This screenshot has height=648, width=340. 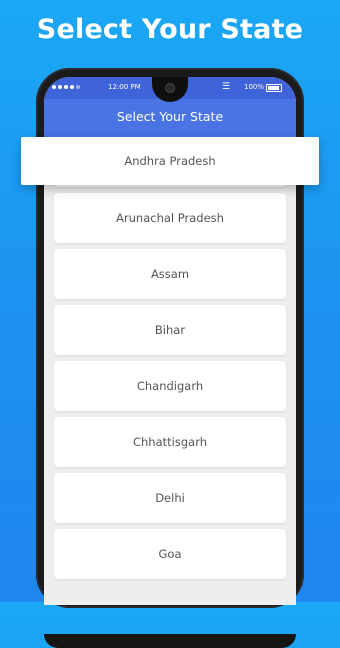 What do you see at coordinates (226, 87) in the screenshot?
I see `wifi-icon: ☰` at bounding box center [226, 87].